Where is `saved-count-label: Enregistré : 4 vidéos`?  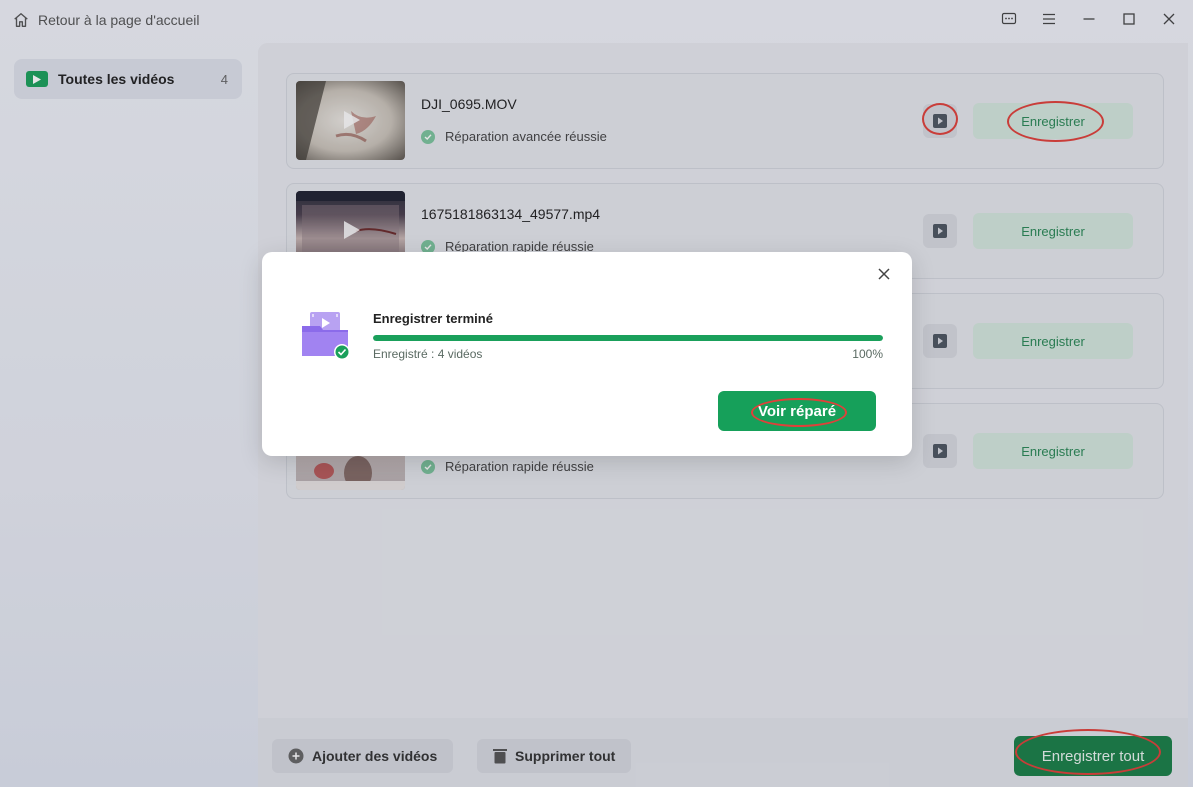
saved-count-label: Enregistré : 4 vidéos is located at coordinates (428, 354).